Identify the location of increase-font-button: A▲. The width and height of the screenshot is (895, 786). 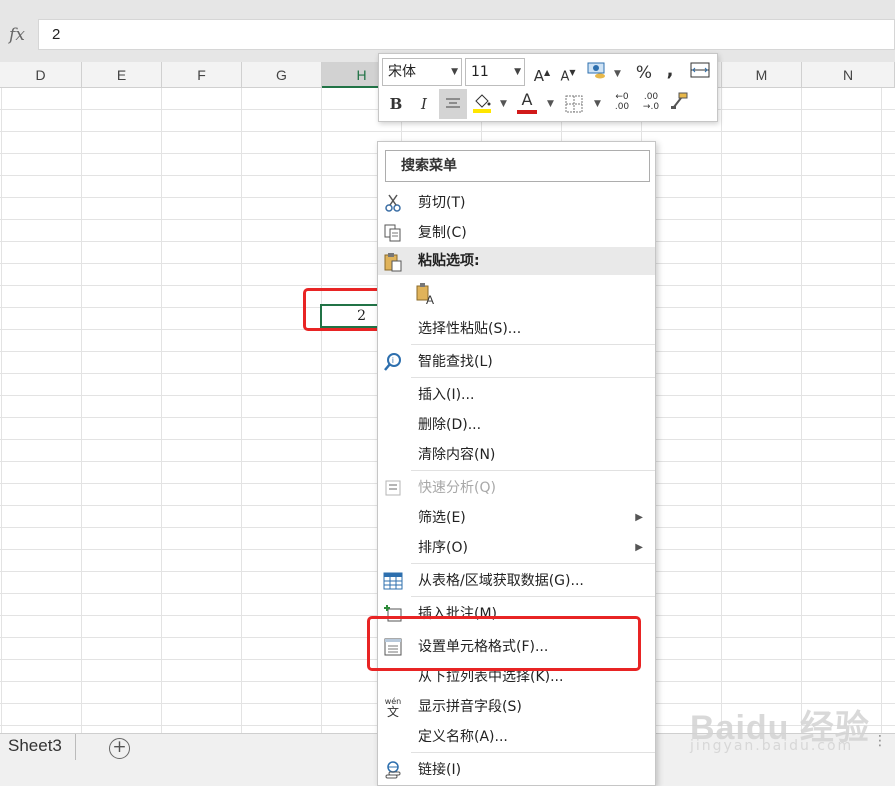
(542, 73).